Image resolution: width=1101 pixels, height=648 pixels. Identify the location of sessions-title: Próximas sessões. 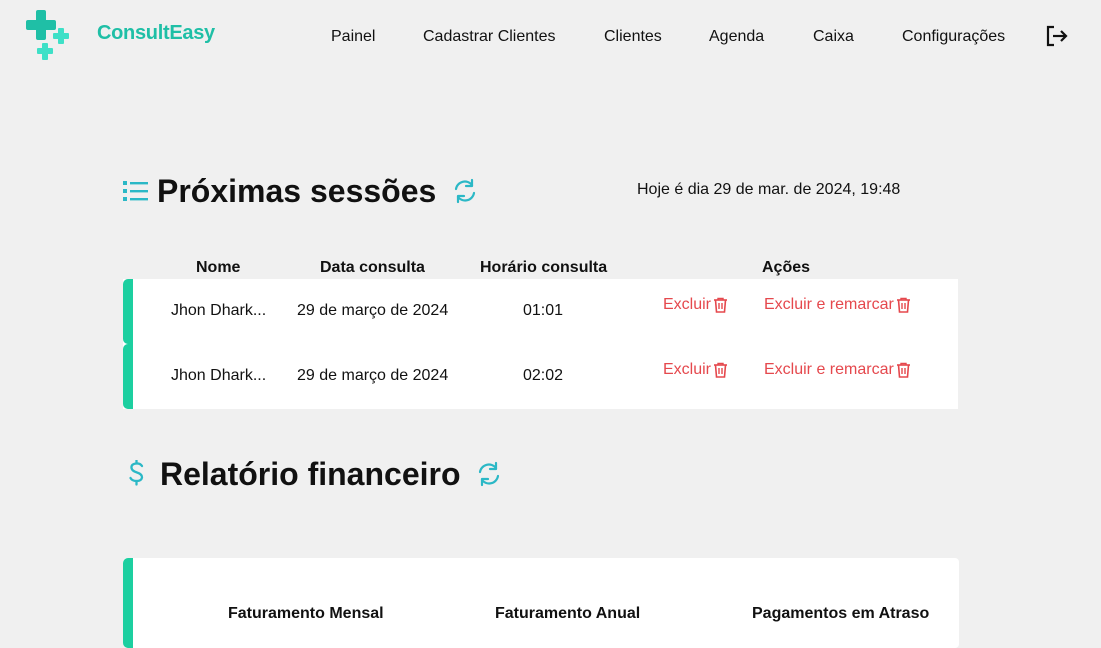
(297, 191).